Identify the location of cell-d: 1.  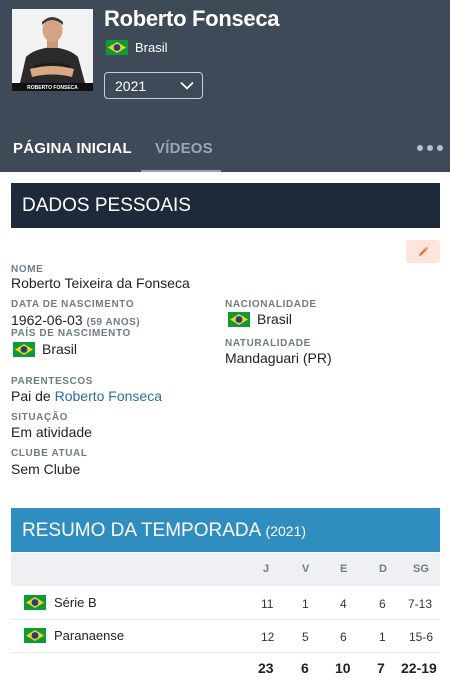
(382, 637).